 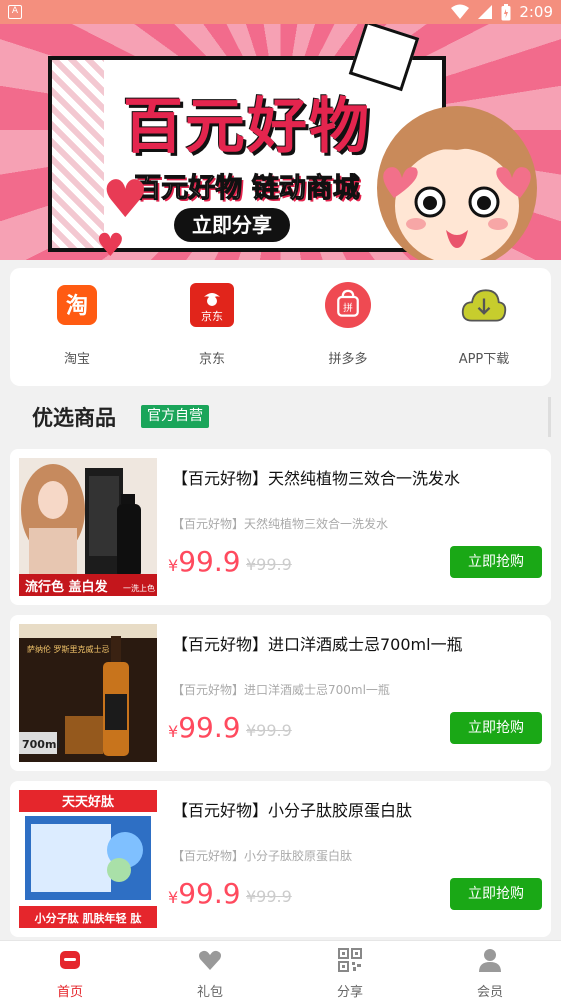 I want to click on wifi-icon, so click(x=460, y=11).